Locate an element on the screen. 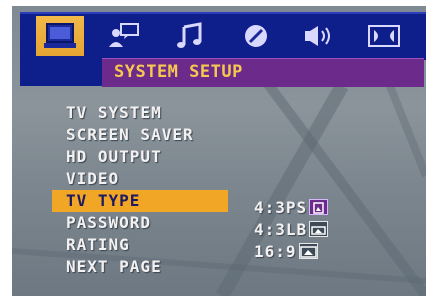 This screenshot has height=296, width=430. menu-item-rating: RATING is located at coordinates (140, 245).